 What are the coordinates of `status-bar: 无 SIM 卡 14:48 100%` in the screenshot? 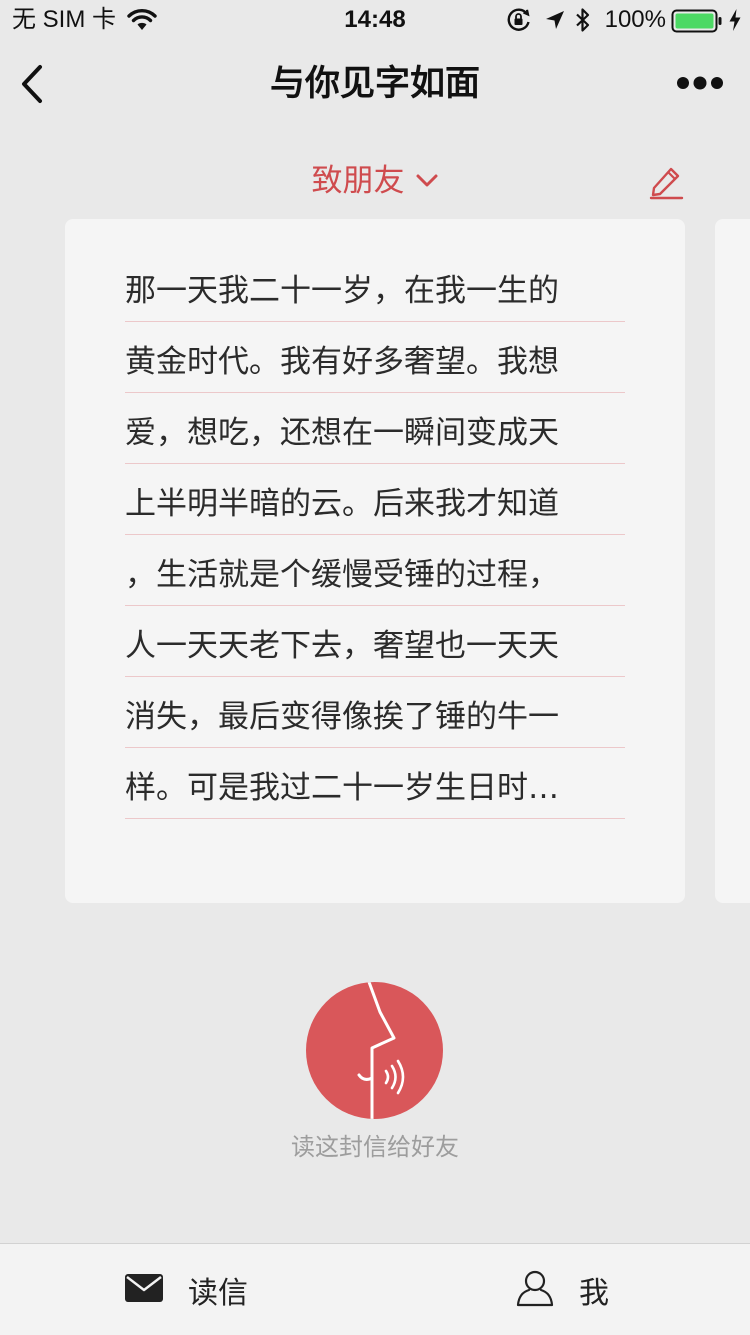 It's located at (375, 20).